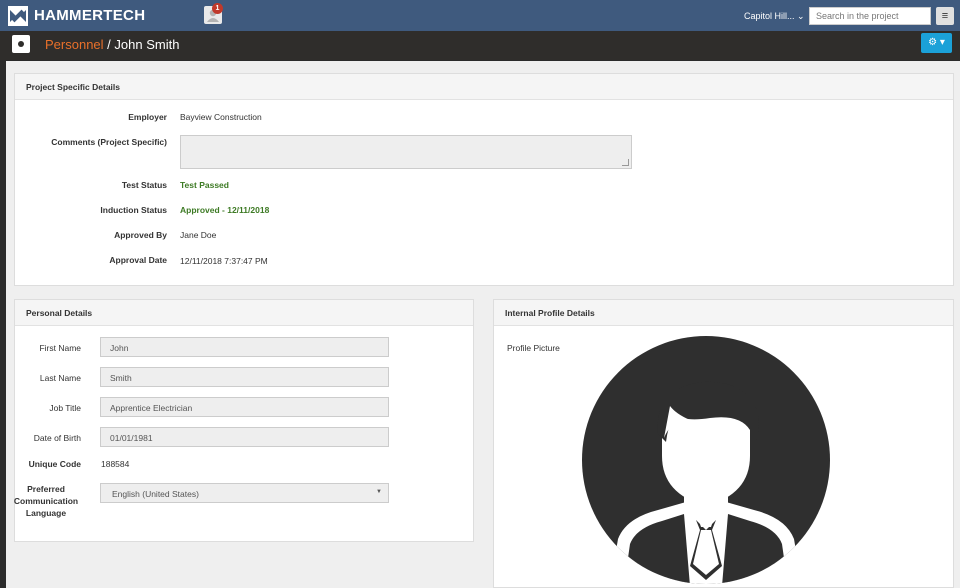  What do you see at coordinates (406, 152) in the screenshot?
I see `comments-textarea` at bounding box center [406, 152].